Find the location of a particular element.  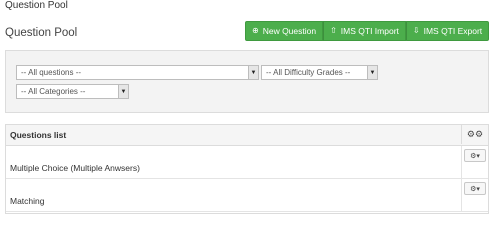

difficulty-filter-select: -- All Difficulty Grades -- ▼ is located at coordinates (319, 72).